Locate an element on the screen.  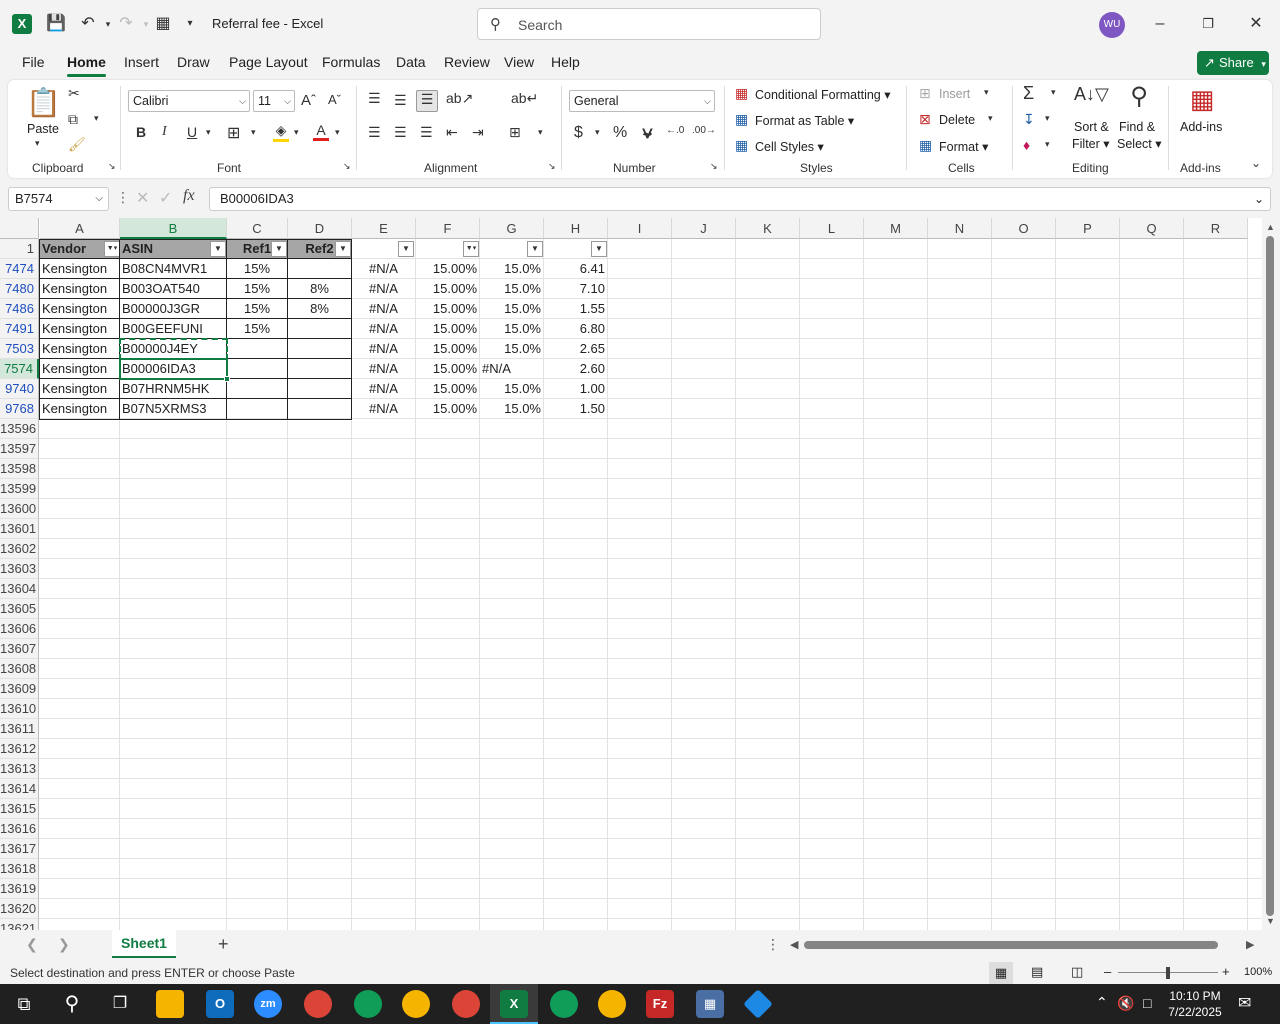
row-header: 13603 is located at coordinates (19, 569).